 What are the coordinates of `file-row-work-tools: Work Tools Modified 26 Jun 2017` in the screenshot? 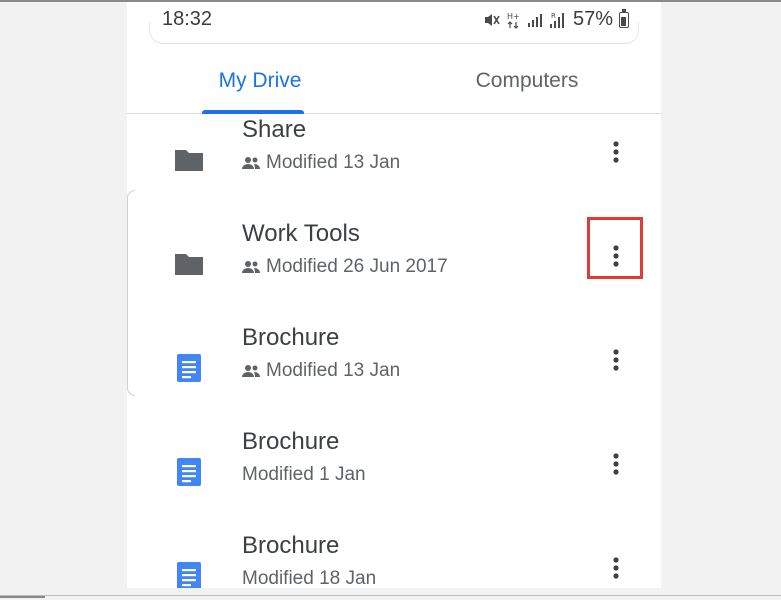 It's located at (394, 262).